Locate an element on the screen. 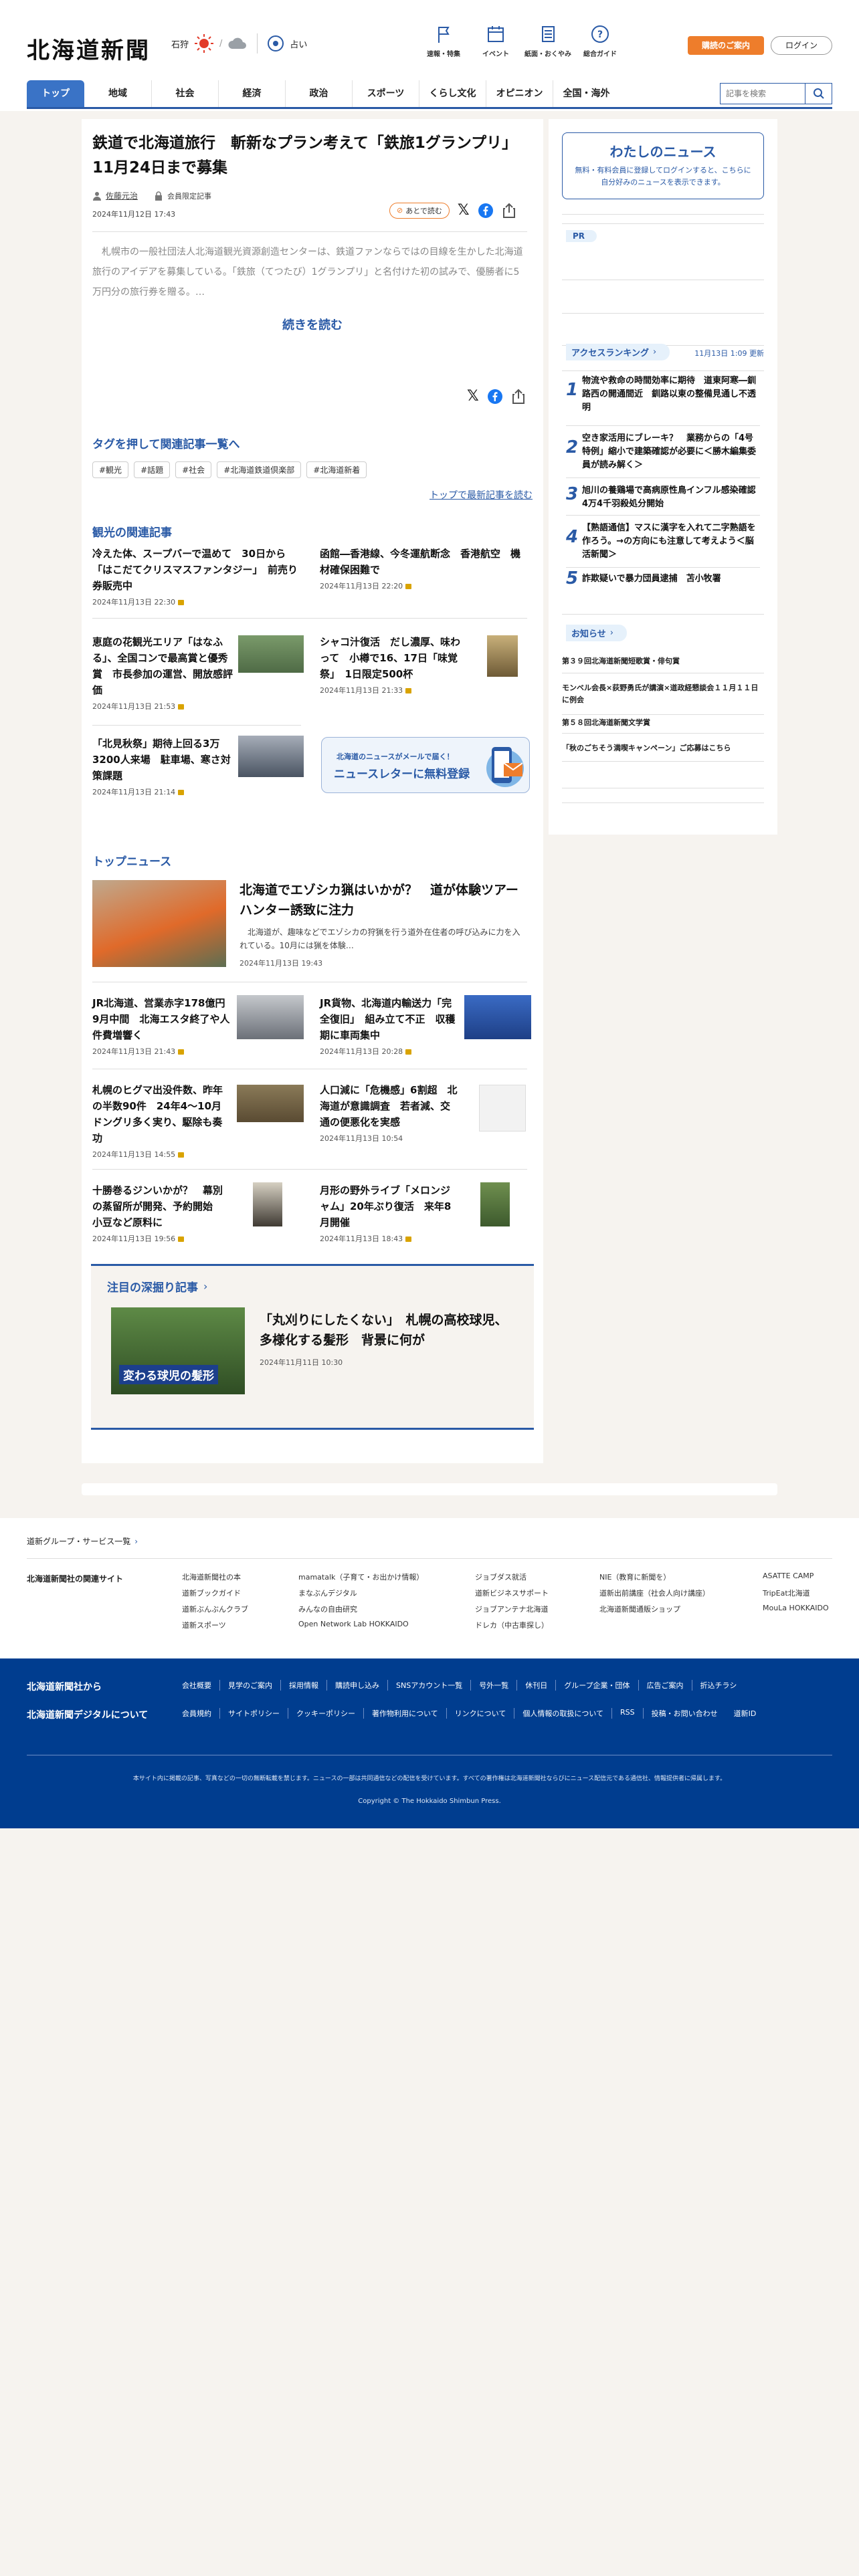  related-site-link: MouLa HOKKAIDO is located at coordinates (796, 1608).